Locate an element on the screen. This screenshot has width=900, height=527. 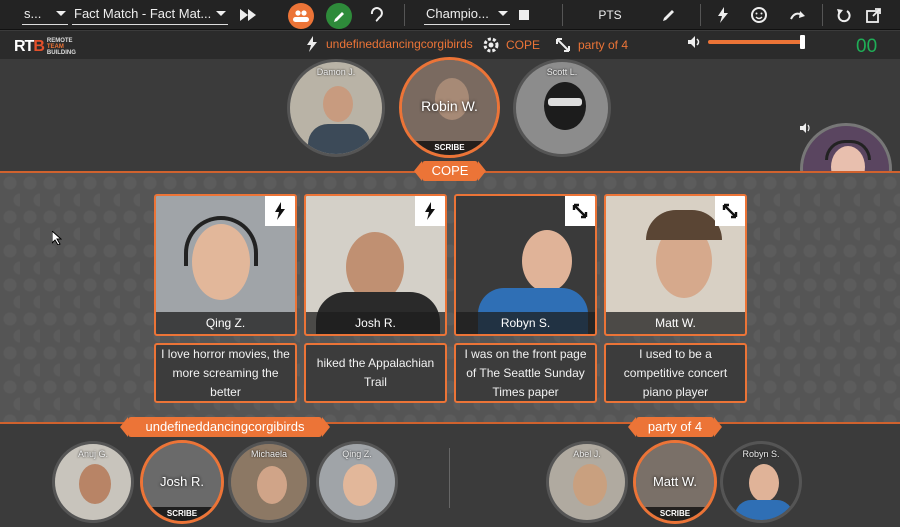
team-member-avatar: Michaela is located at coordinates (269, 482).